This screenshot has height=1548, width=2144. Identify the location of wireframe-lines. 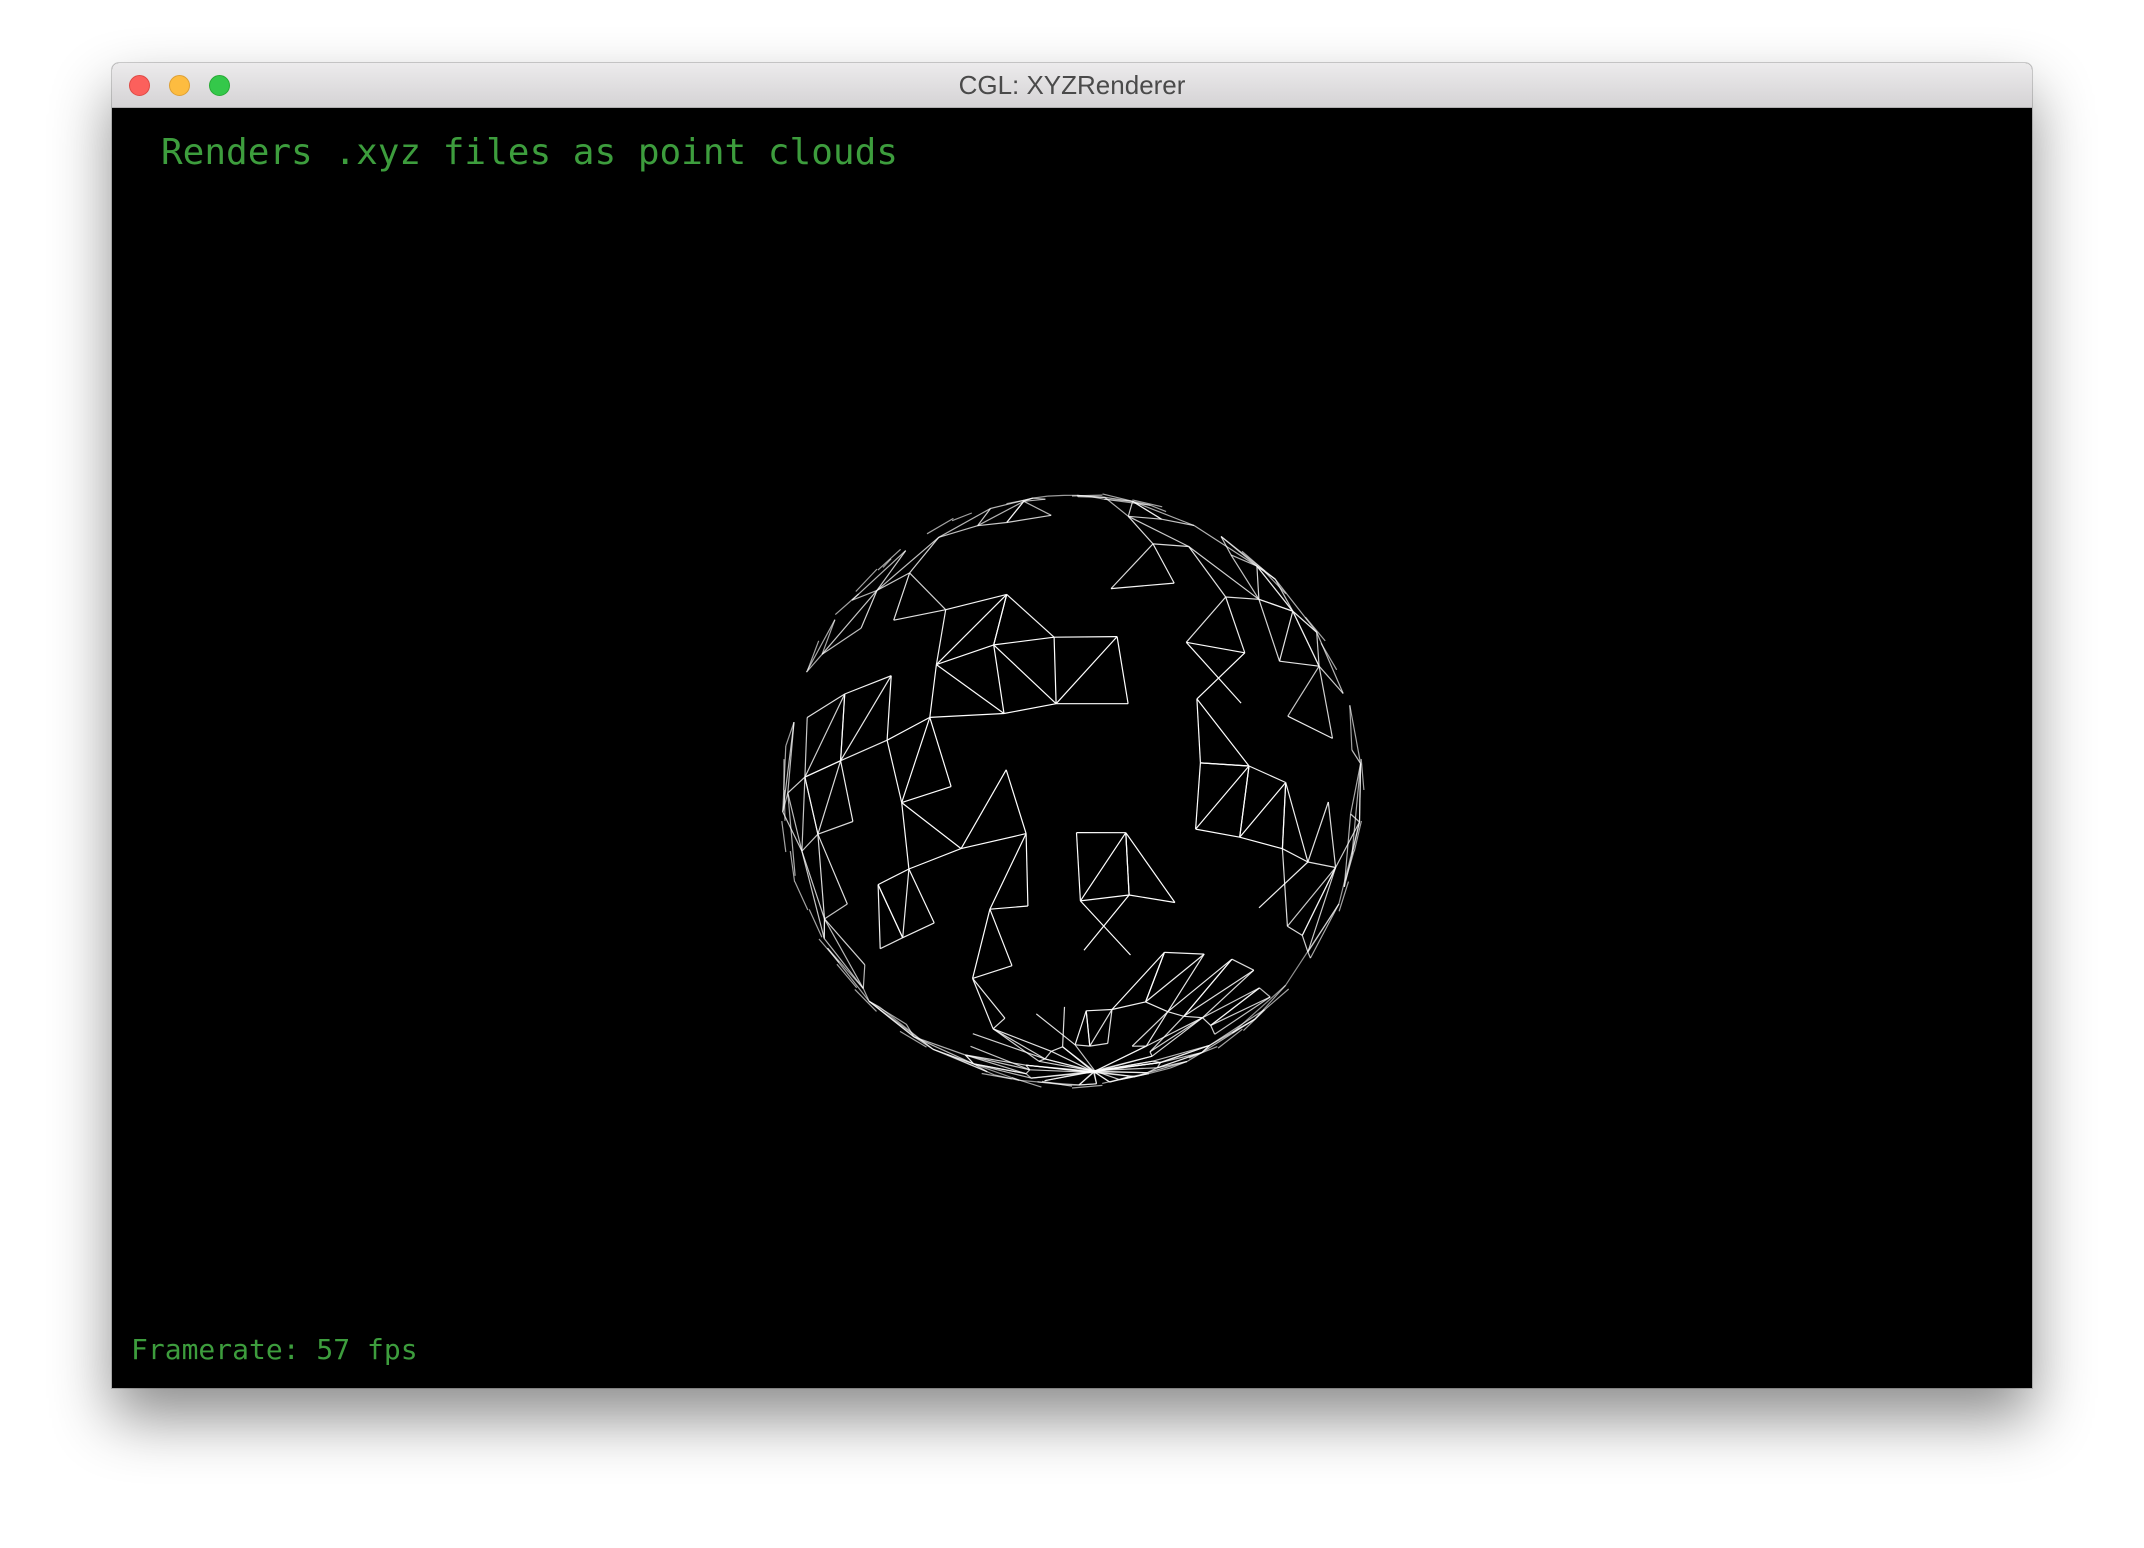
(1073, 791).